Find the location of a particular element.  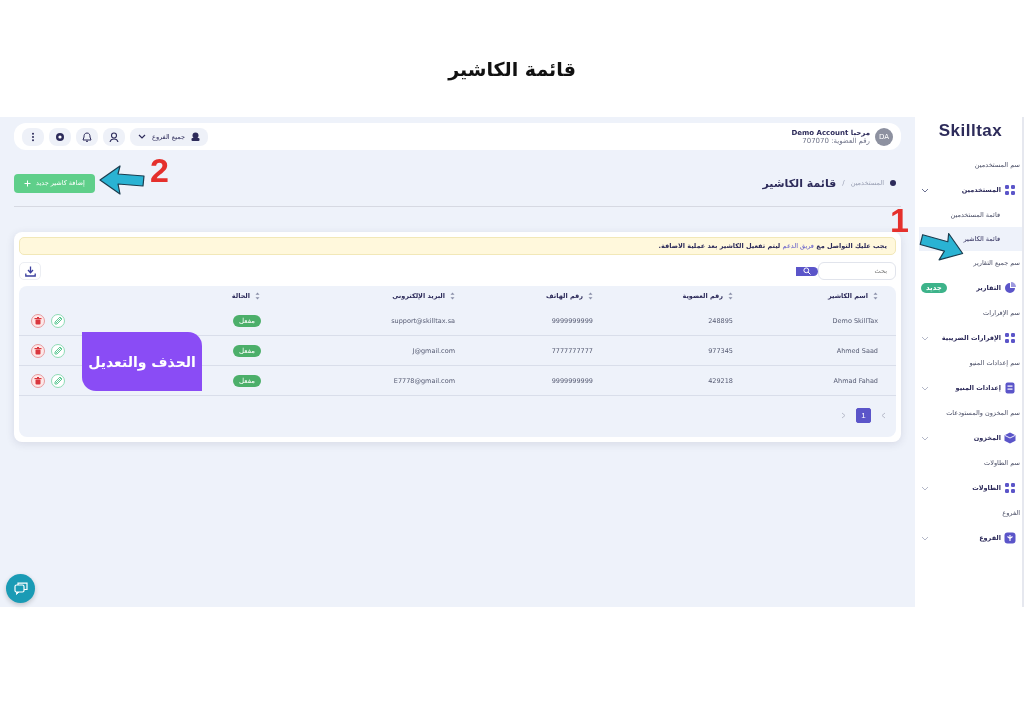

page-title: قائمة الكاشير is located at coordinates (511, 70).